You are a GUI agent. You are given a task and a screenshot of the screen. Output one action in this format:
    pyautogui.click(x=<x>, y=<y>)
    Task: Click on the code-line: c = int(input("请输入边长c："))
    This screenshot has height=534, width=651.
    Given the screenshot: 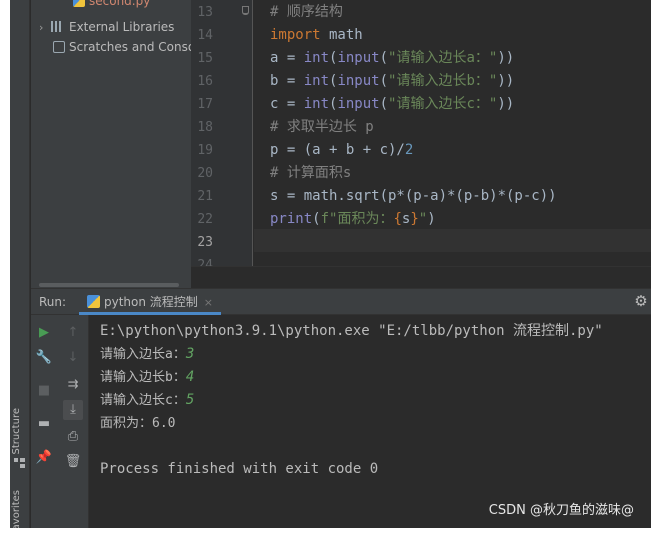 What is the action you would take?
    pyautogui.click(x=392, y=104)
    